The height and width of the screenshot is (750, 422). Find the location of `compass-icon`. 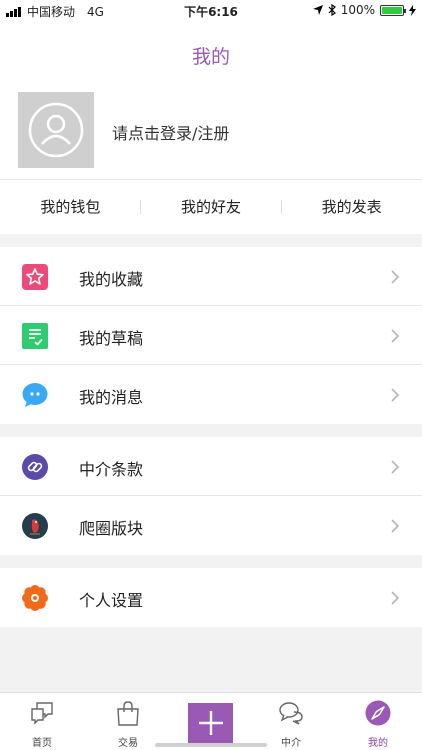

compass-icon is located at coordinates (378, 713).